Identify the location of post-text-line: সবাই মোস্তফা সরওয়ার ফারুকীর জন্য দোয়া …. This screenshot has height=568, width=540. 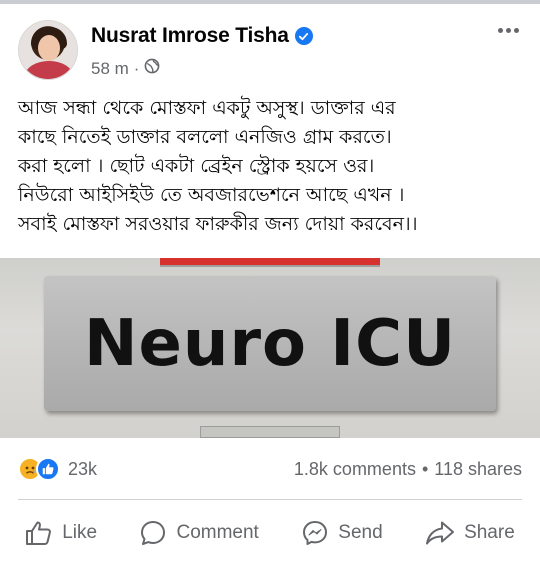
(218, 224).